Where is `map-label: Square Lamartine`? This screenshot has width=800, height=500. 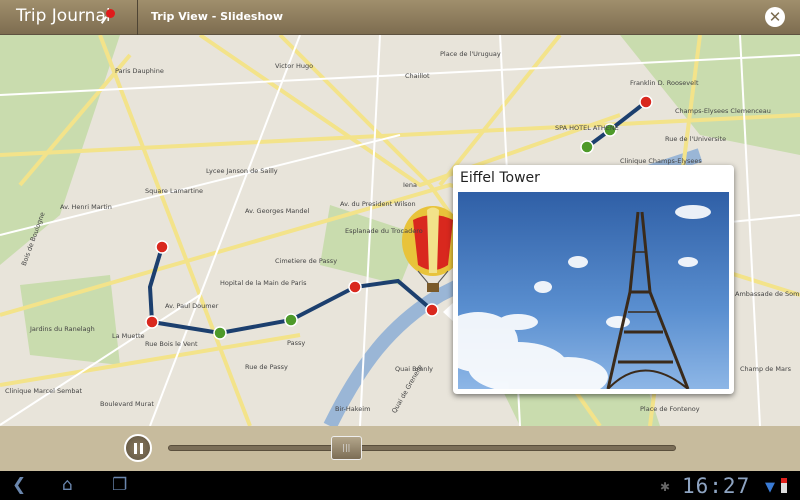
map-label: Square Lamartine is located at coordinates (174, 191).